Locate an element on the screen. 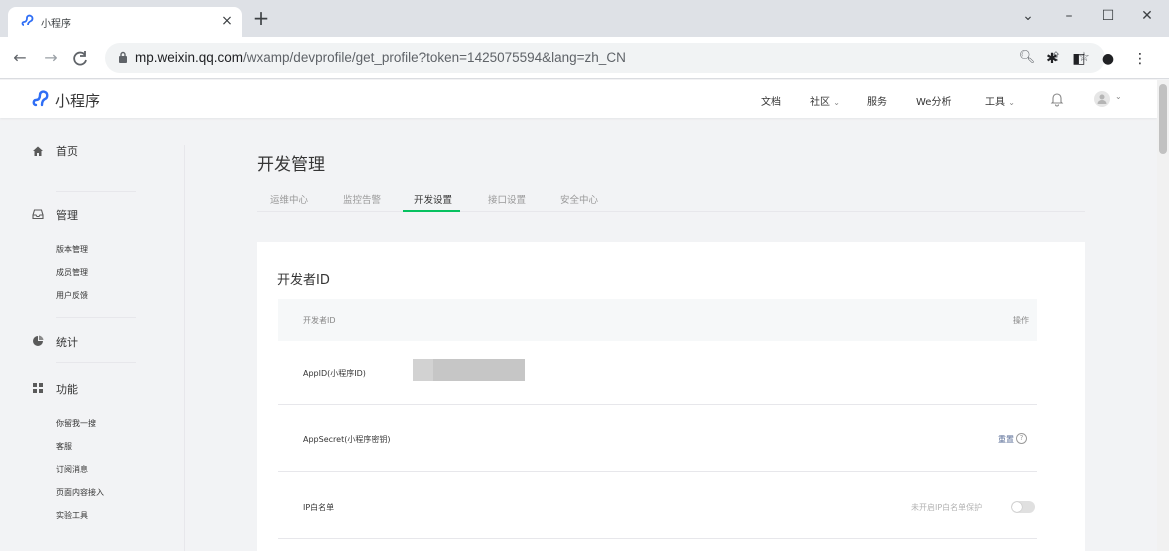 The width and height of the screenshot is (1169, 551). sidebar-item-manage: 管理 is located at coordinates (67, 215).